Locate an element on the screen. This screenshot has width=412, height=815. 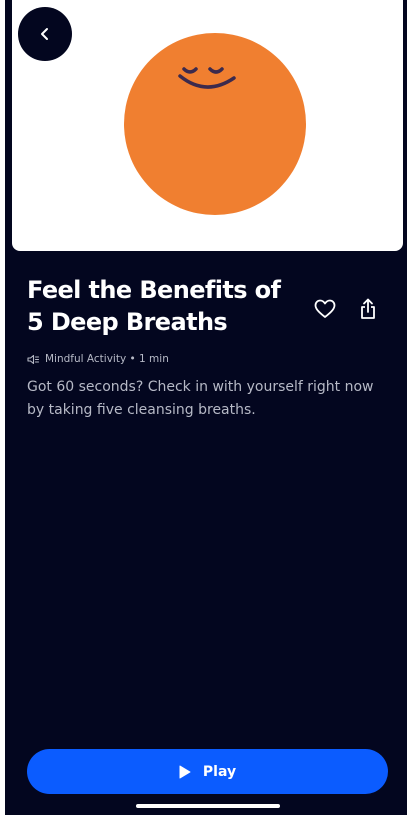
meta-label: Mindful Activity • 1 min is located at coordinates (107, 359).